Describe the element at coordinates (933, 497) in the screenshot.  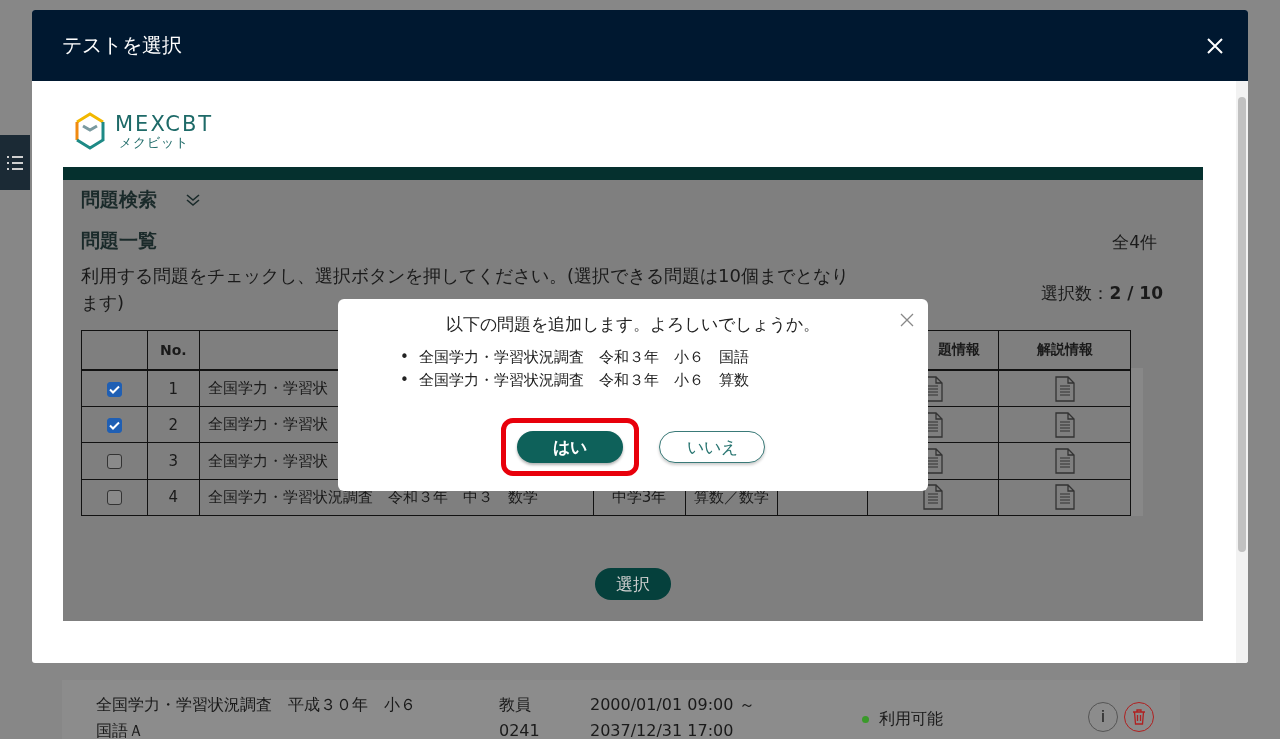
I see `document-icon` at that location.